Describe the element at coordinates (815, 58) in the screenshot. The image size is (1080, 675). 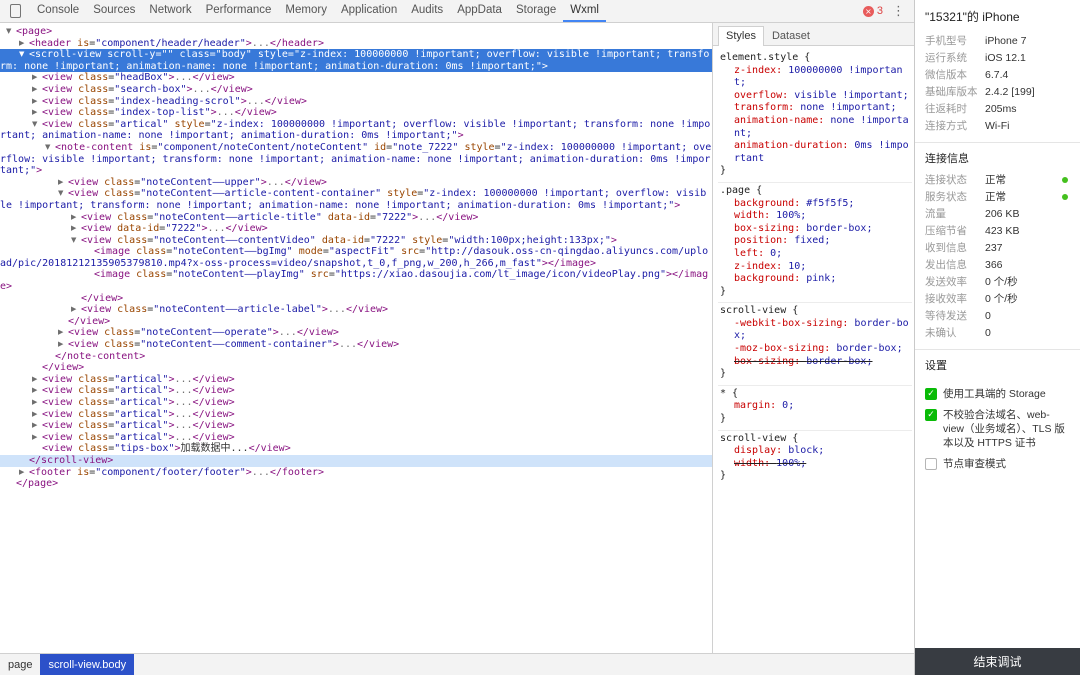
I see `rule-selector: element.style {` at that location.